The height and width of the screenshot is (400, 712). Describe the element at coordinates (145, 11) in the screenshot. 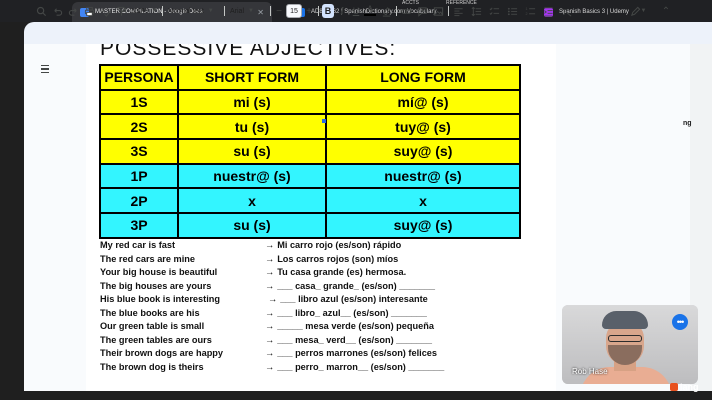

I see `zoom-dropdown: 100% ▼` at that location.